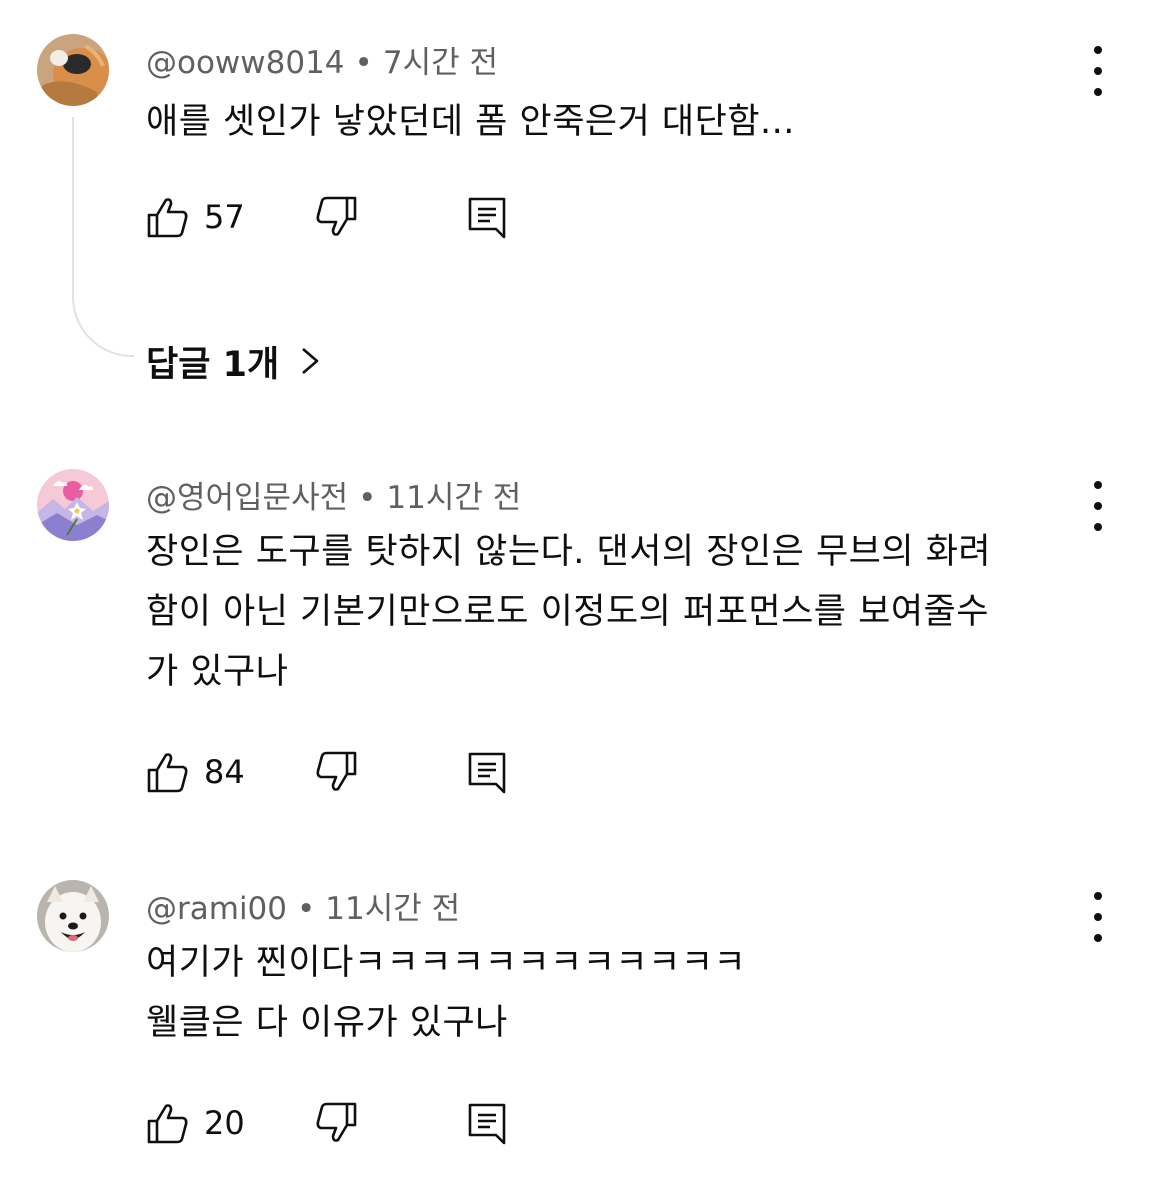 The width and height of the screenshot is (1170, 1197). I want to click on more-options-button, so click(1098, 71).